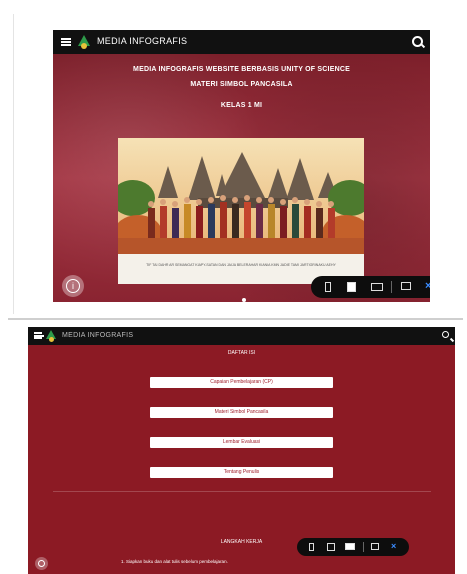  Describe the element at coordinates (13, 164) in the screenshot. I see `left-border-line` at that location.